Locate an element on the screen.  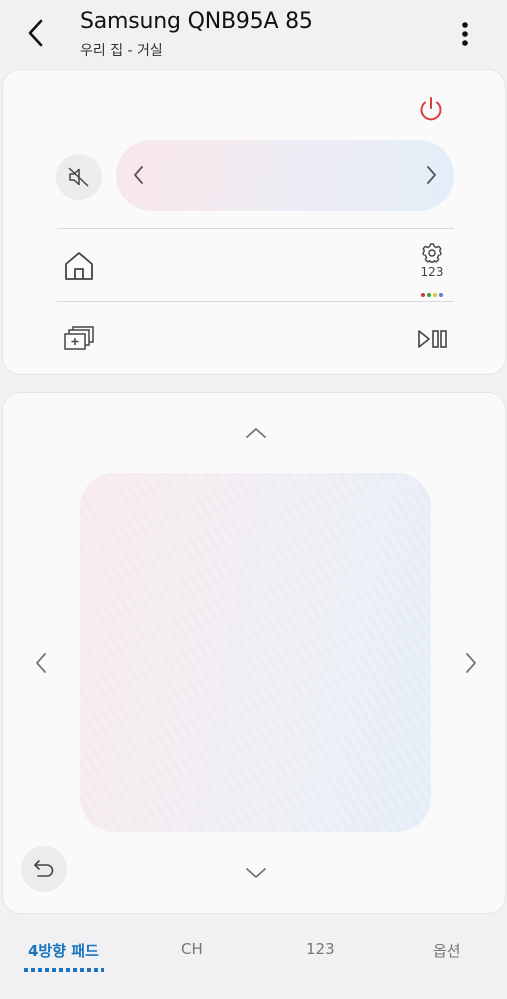
volume-control is located at coordinates (285, 175).